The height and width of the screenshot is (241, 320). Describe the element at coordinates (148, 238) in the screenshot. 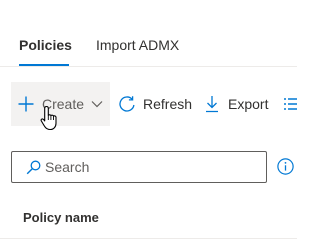

I see `table-header-divider` at that location.